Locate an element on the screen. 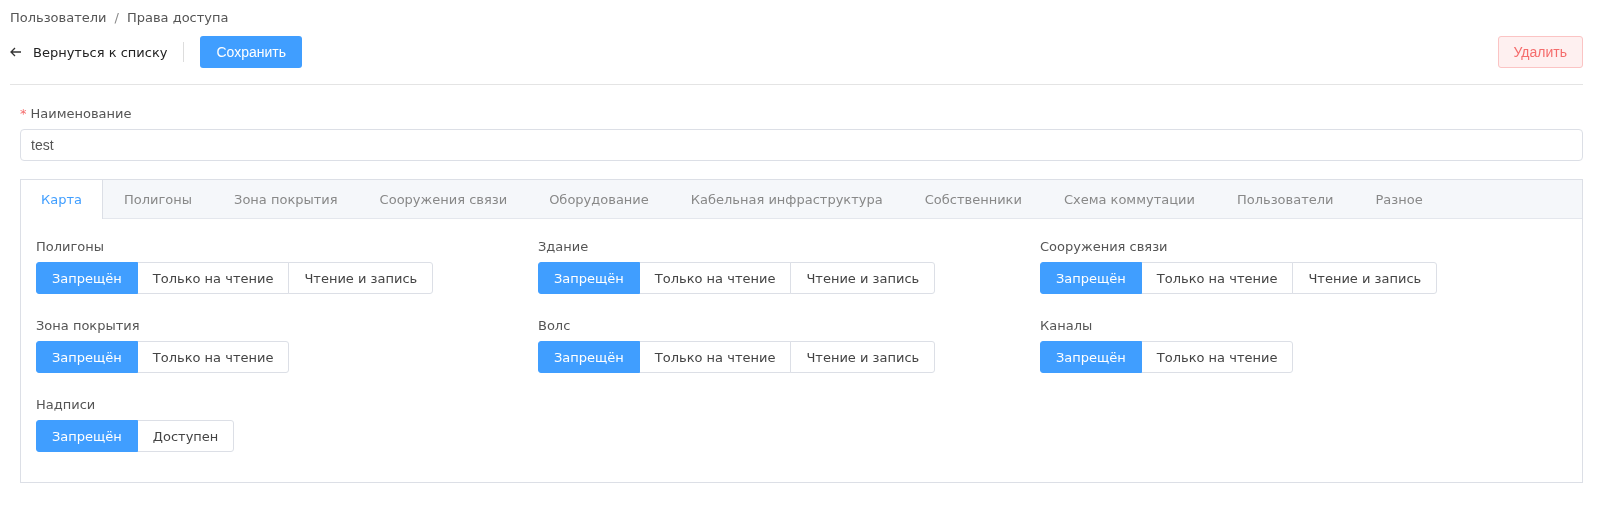 The width and height of the screenshot is (1603, 513). delete-button: Удалить is located at coordinates (1540, 52).